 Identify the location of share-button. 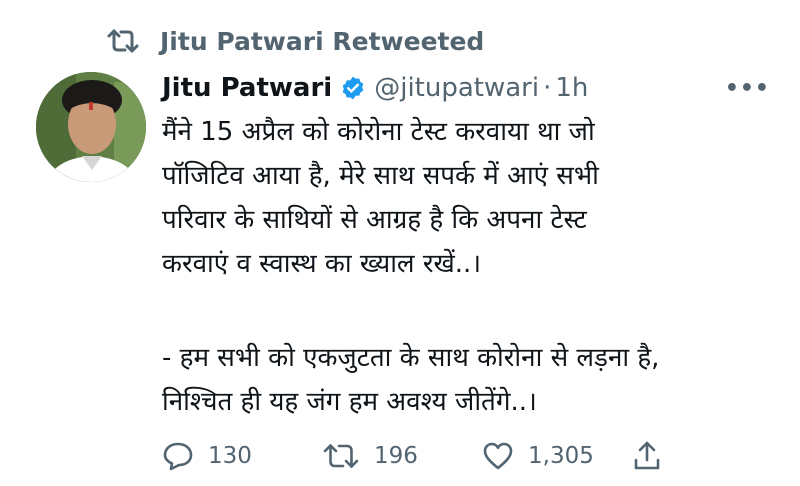
(647, 456).